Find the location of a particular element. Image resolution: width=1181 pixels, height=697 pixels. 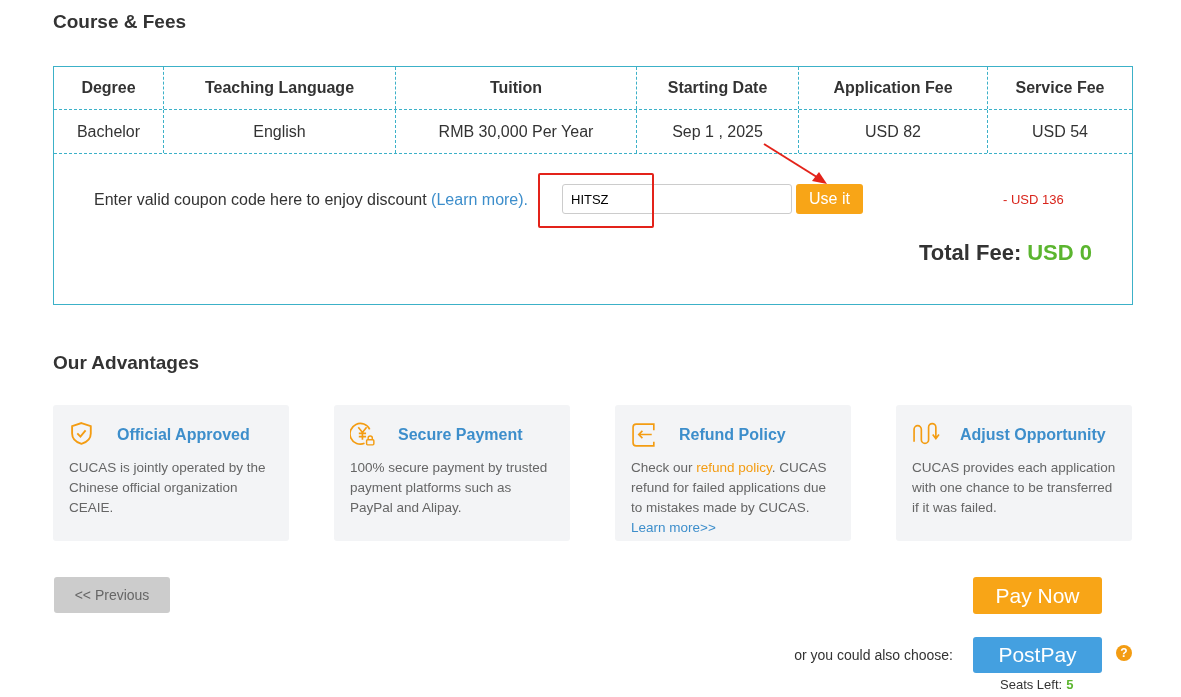

column-header: Teaching Language is located at coordinates (280, 88).